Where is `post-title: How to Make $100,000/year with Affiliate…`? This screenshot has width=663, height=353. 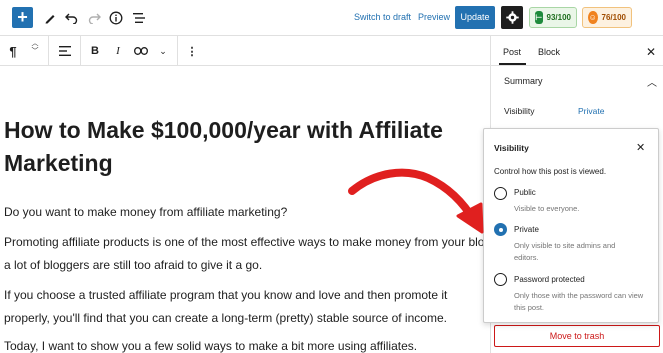
post-title: How to Make $100,000/year with Affiliate… is located at coordinates (244, 147).